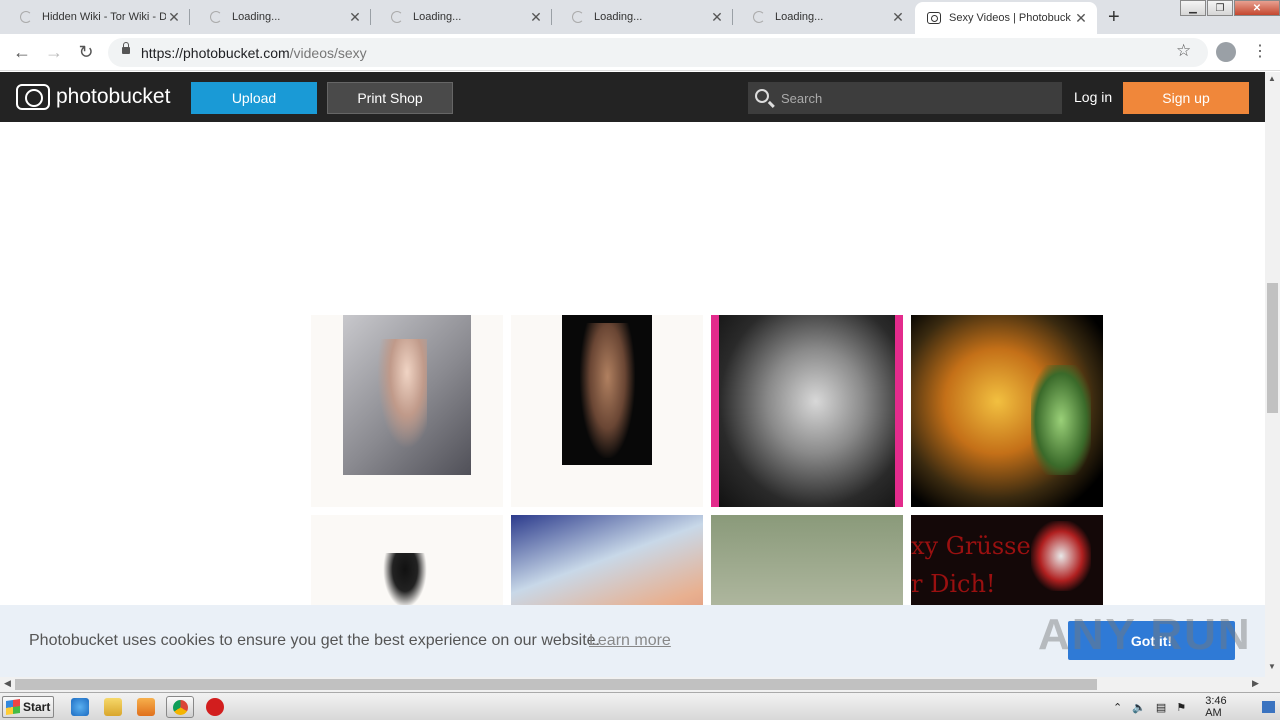 The height and width of the screenshot is (721, 1280). What do you see at coordinates (254, 98) in the screenshot?
I see `upload-button: Upload` at bounding box center [254, 98].